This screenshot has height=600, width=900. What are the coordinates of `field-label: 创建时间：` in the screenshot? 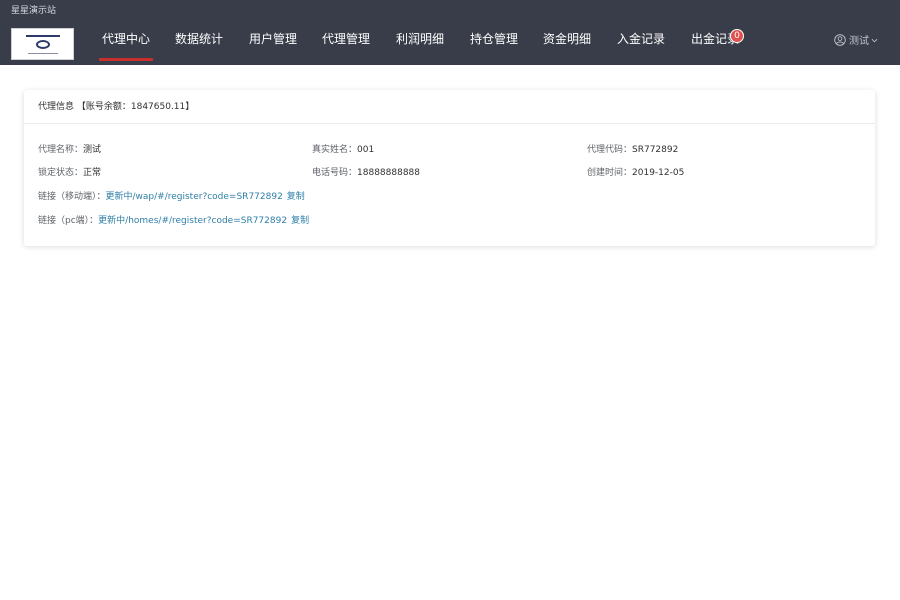 It's located at (610, 173).